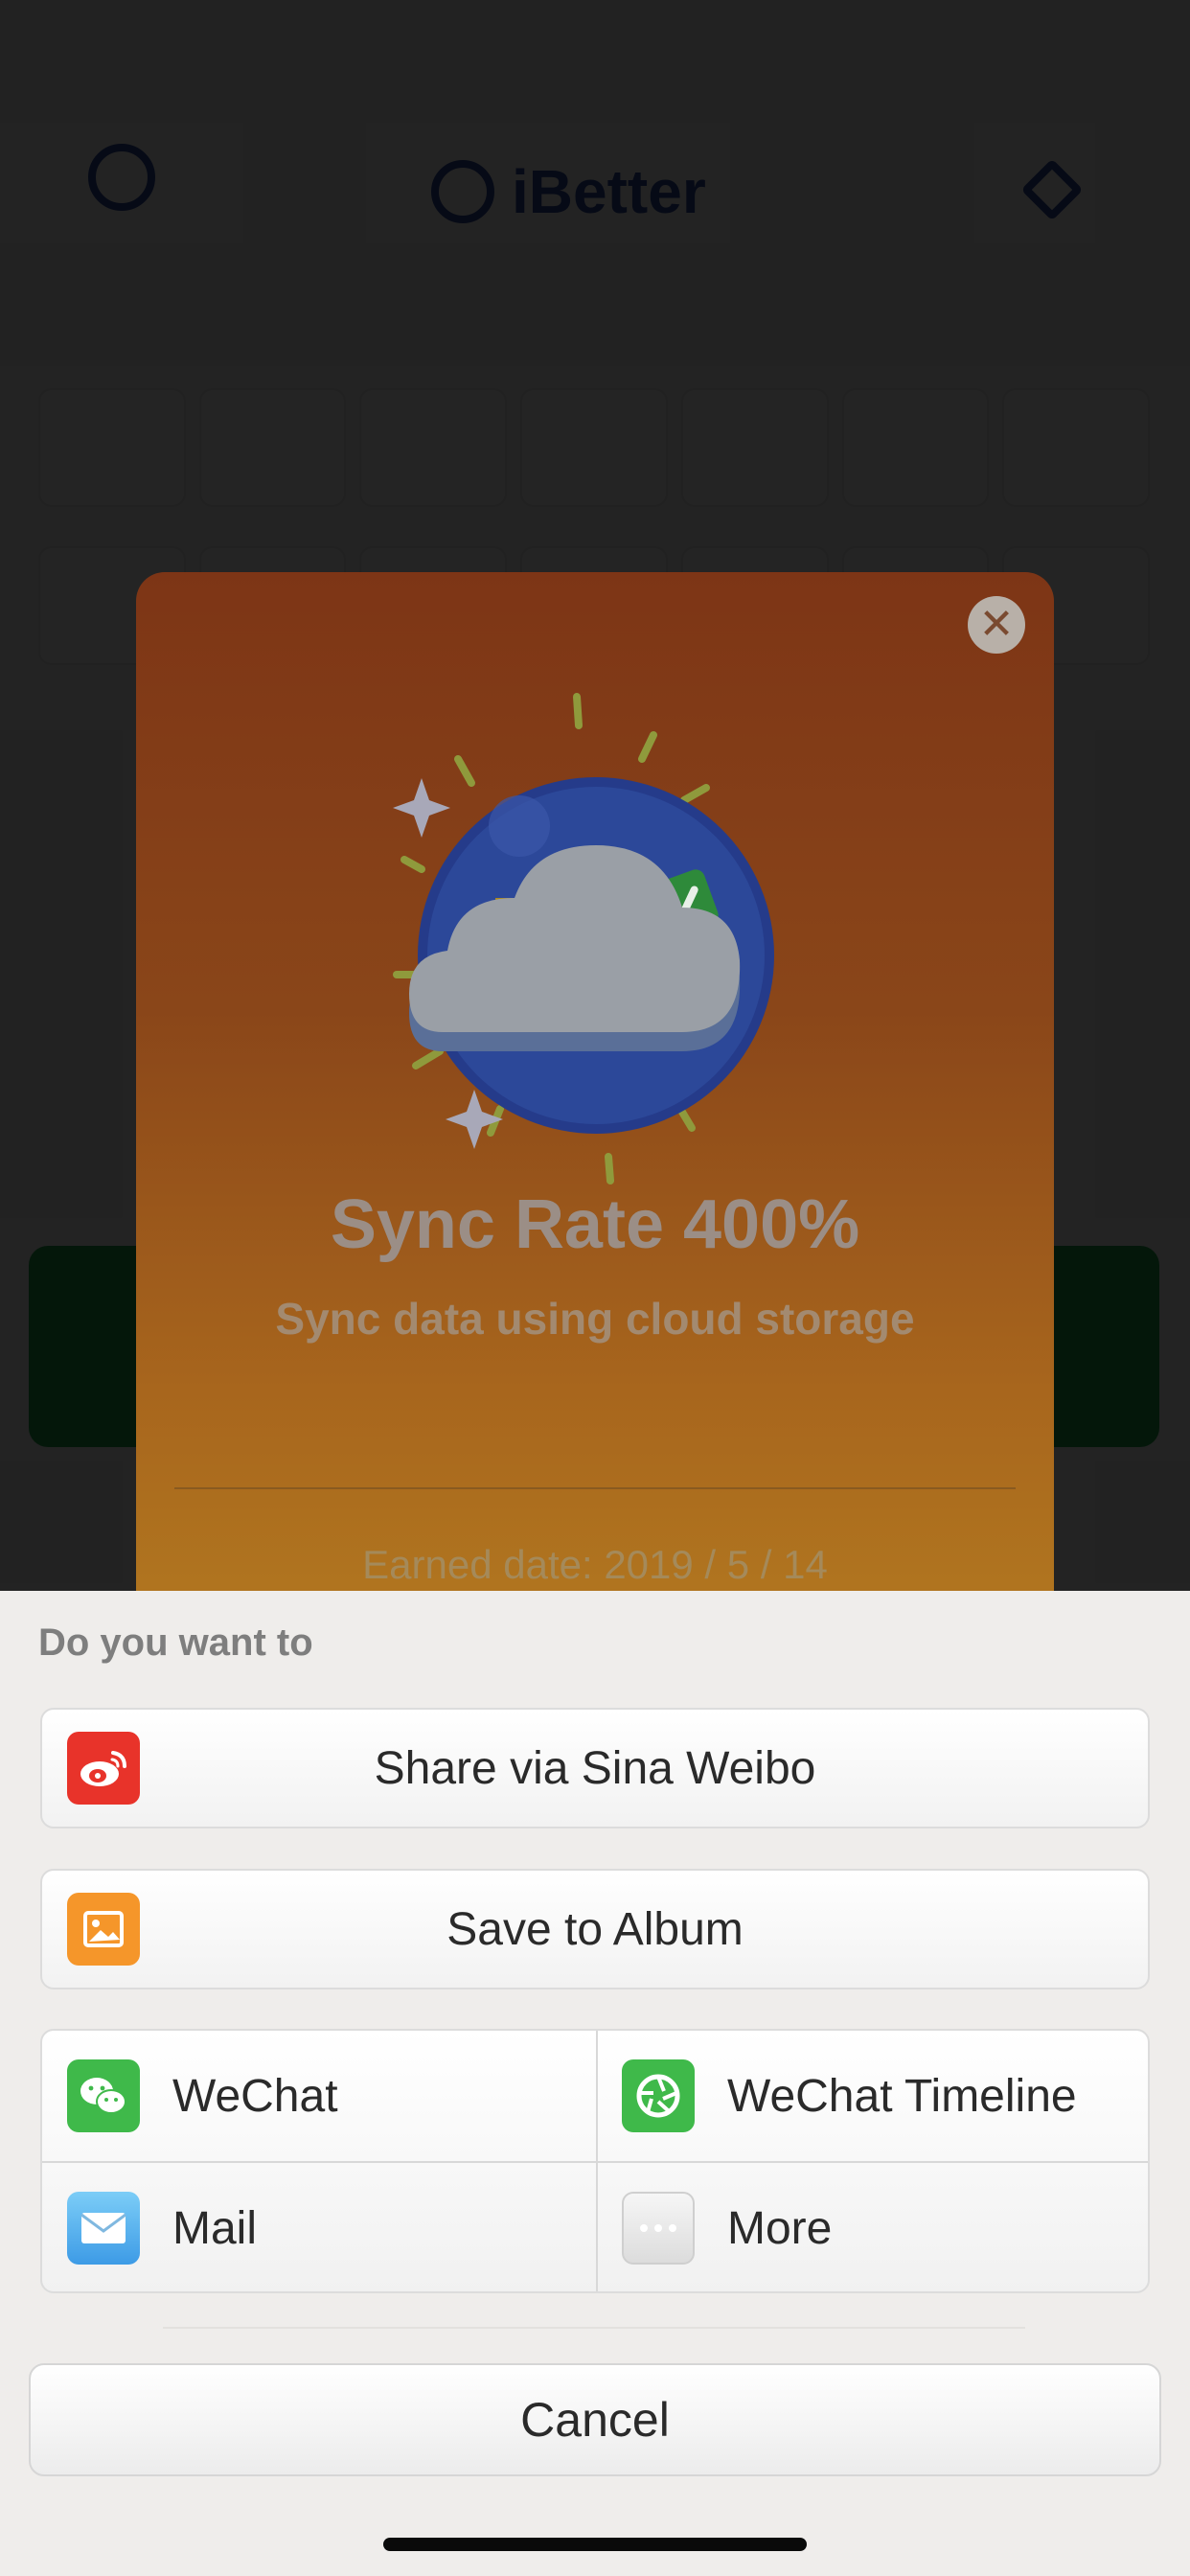  Describe the element at coordinates (175, 1643) in the screenshot. I see `sheet-prompt: Do you want to` at that location.